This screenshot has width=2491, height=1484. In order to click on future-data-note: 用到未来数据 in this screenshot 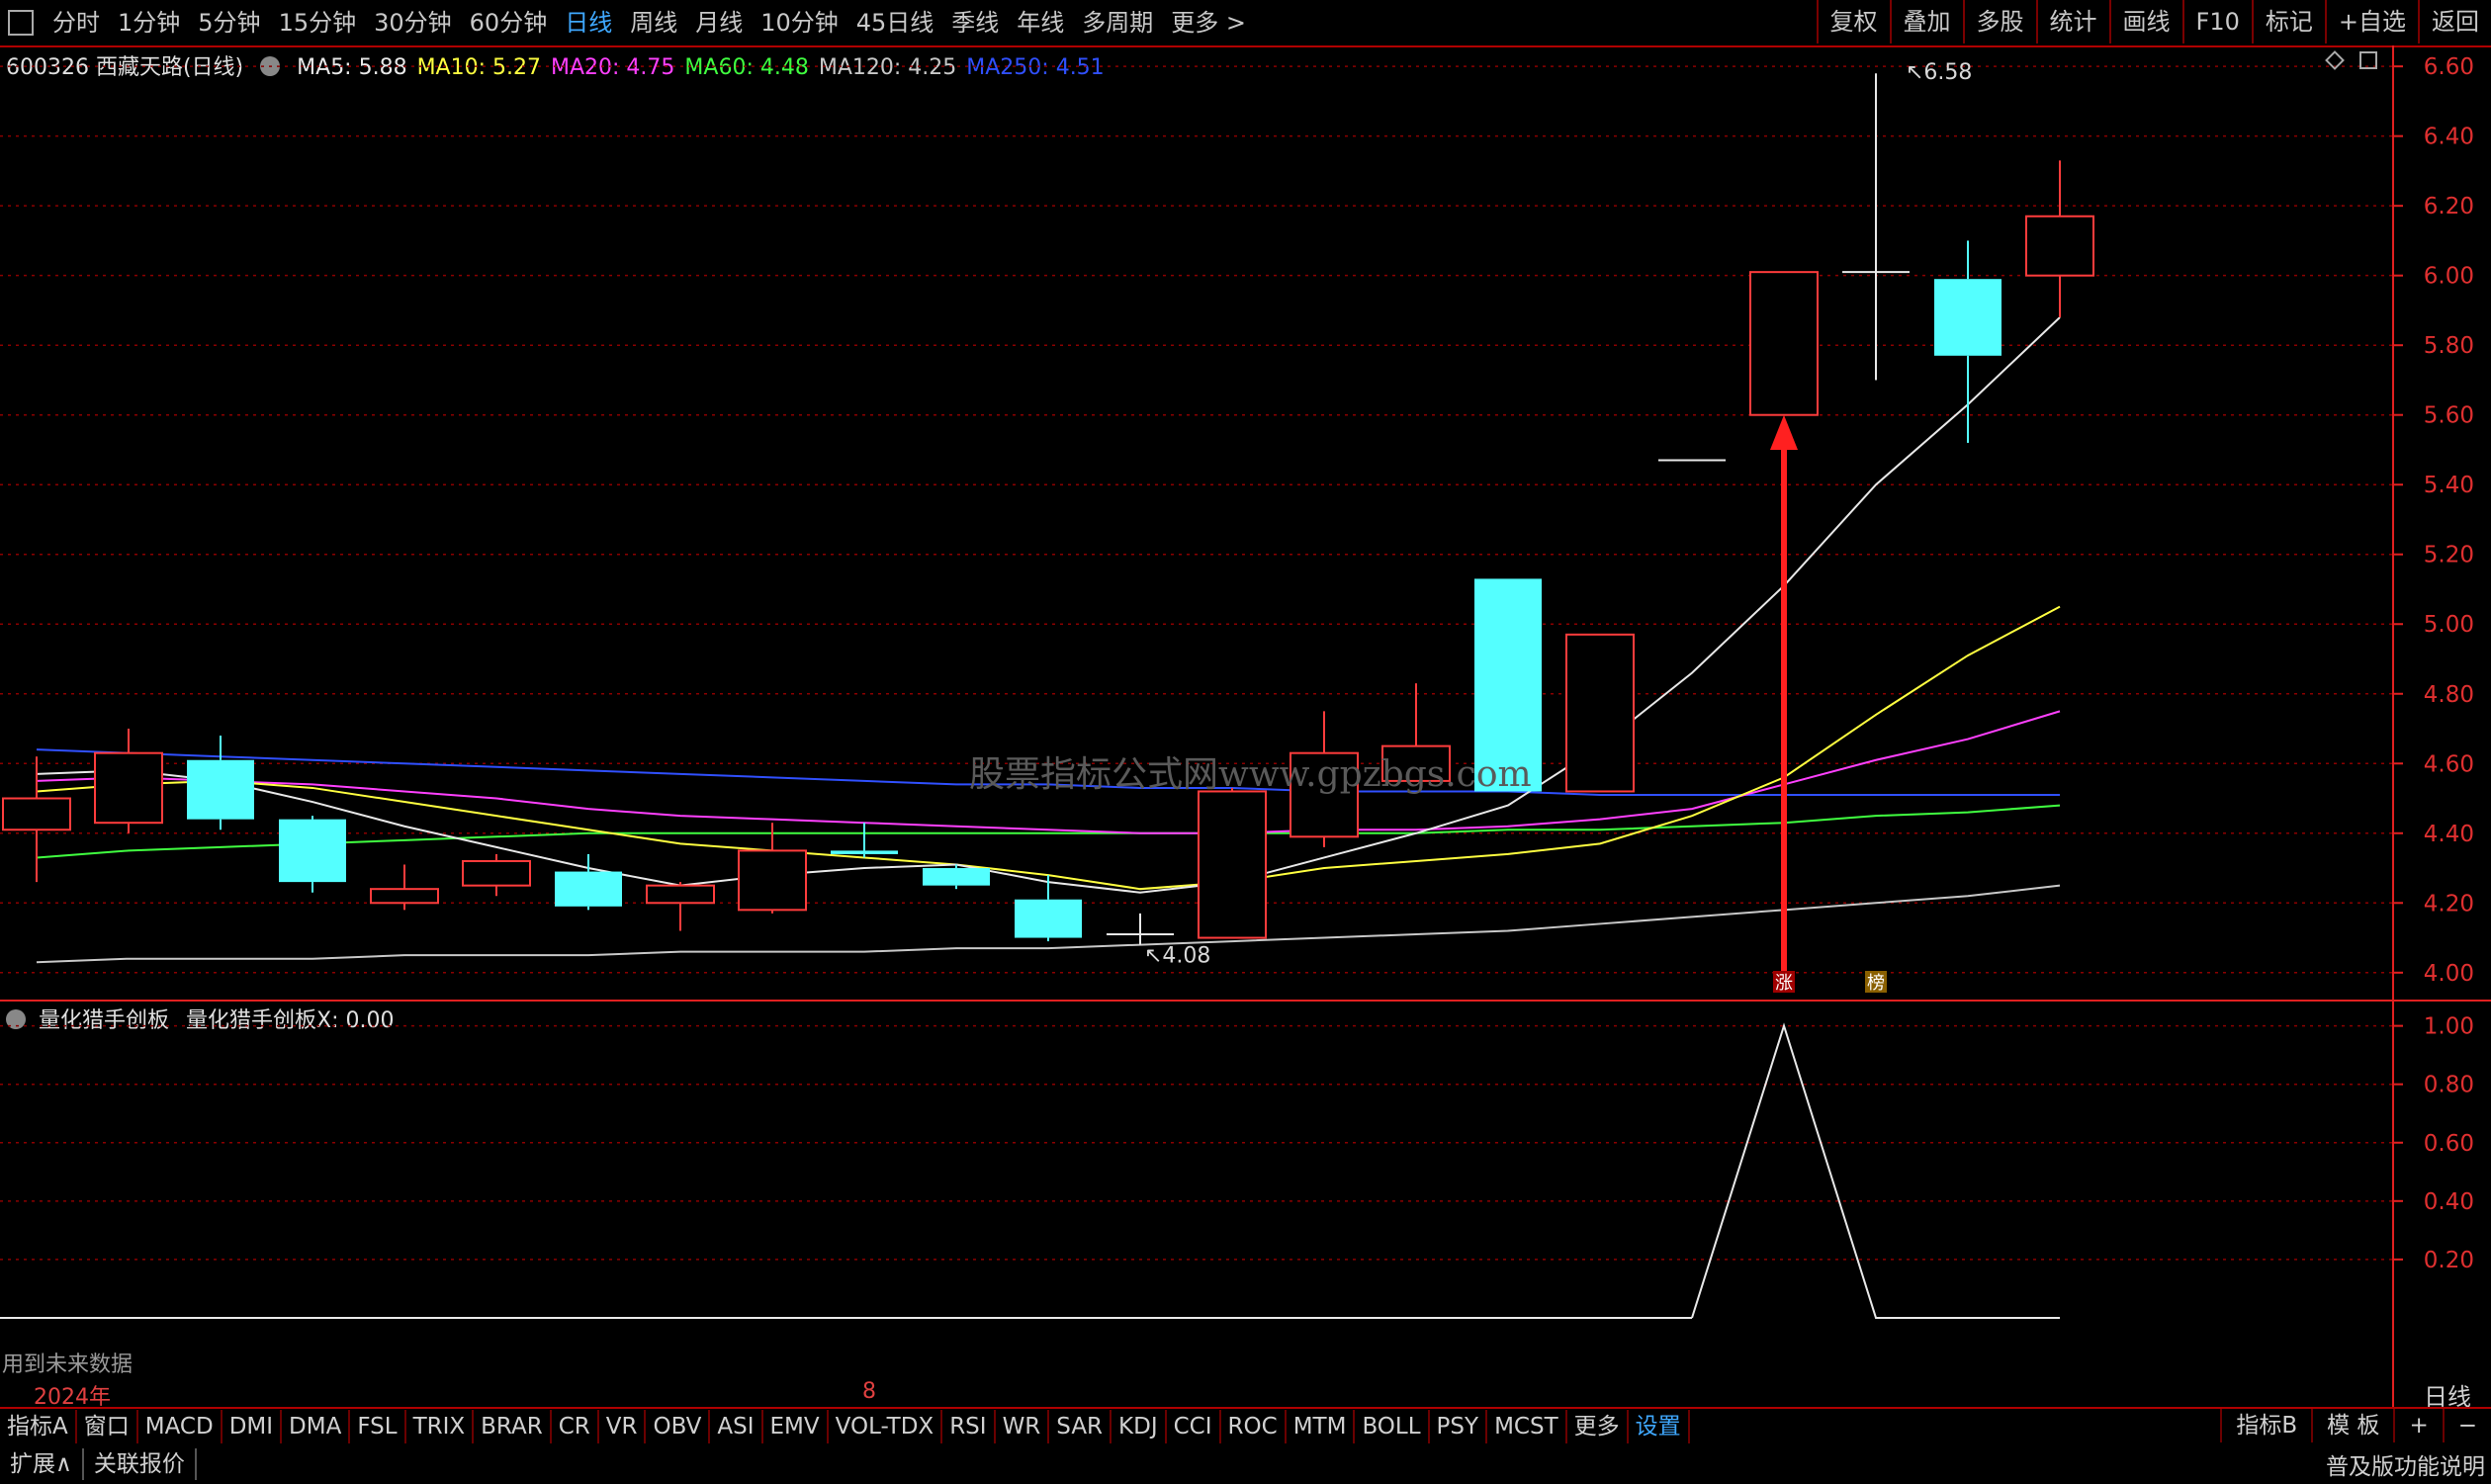, I will do `click(67, 1365)`.